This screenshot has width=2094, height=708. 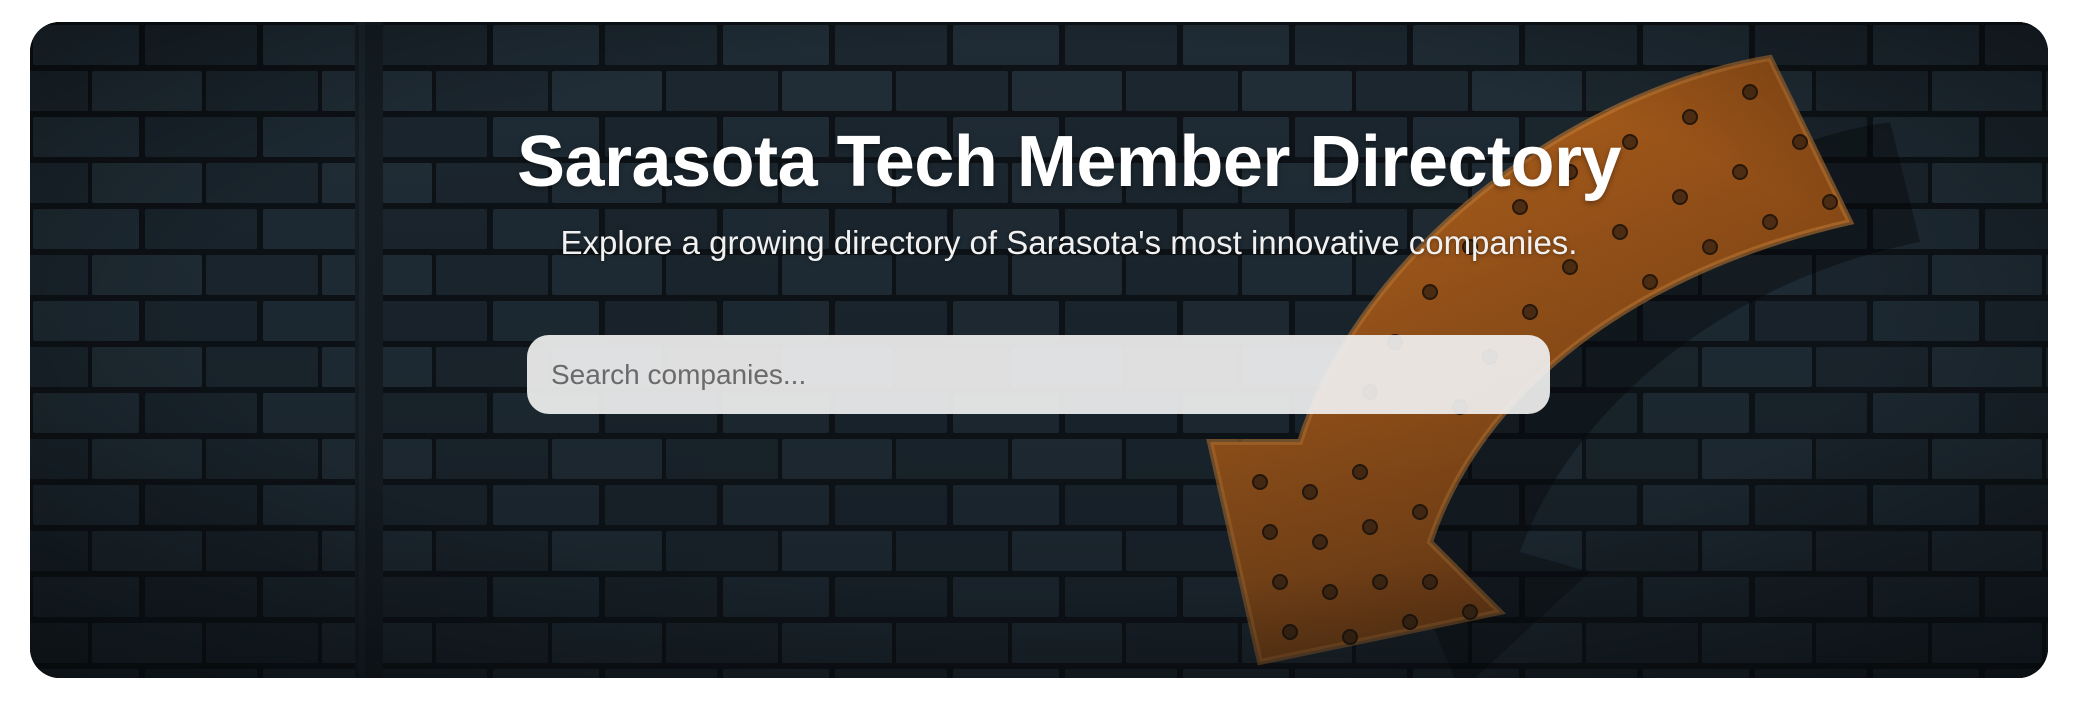 What do you see at coordinates (1069, 162) in the screenshot?
I see `page-title: Sarasota Tech Member Directory` at bounding box center [1069, 162].